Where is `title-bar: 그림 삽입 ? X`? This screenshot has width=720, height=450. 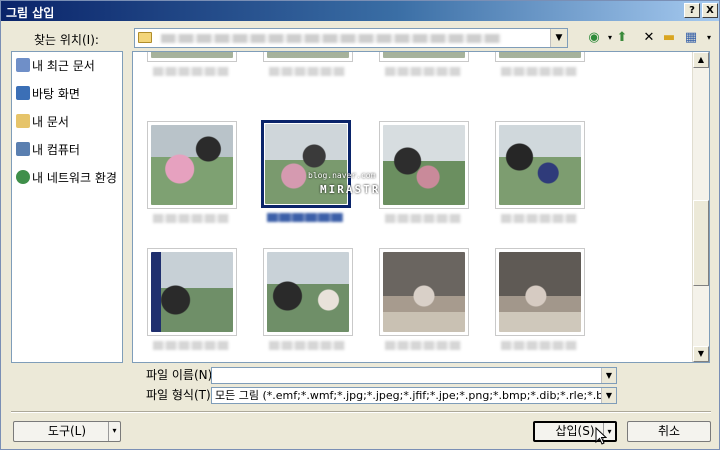 title-bar: 그림 삽입 ? X is located at coordinates (360, 11).